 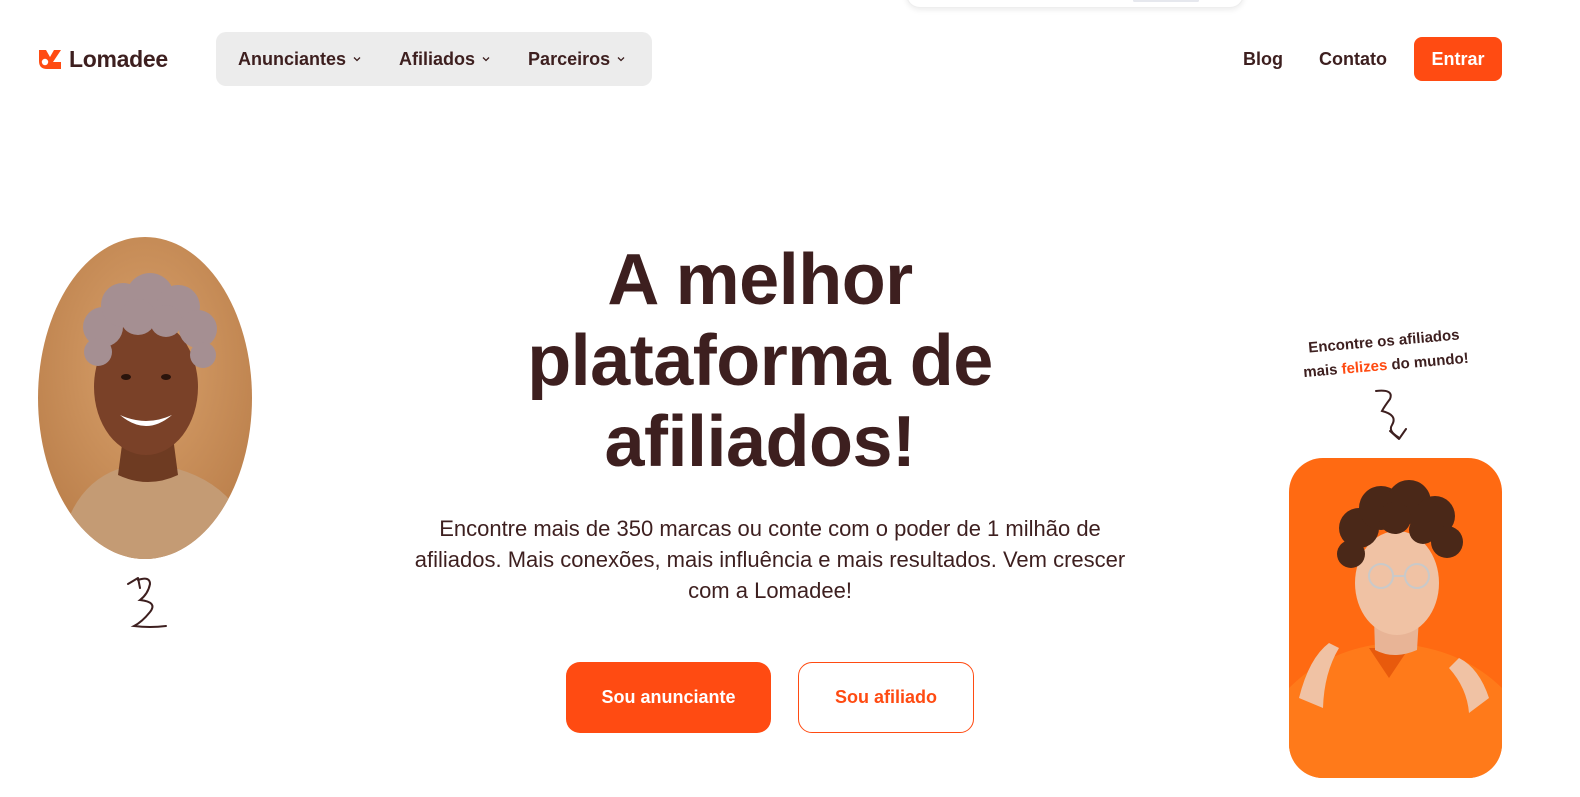 I want to click on nav-parceiros-label: Parceiros, so click(x=569, y=58).